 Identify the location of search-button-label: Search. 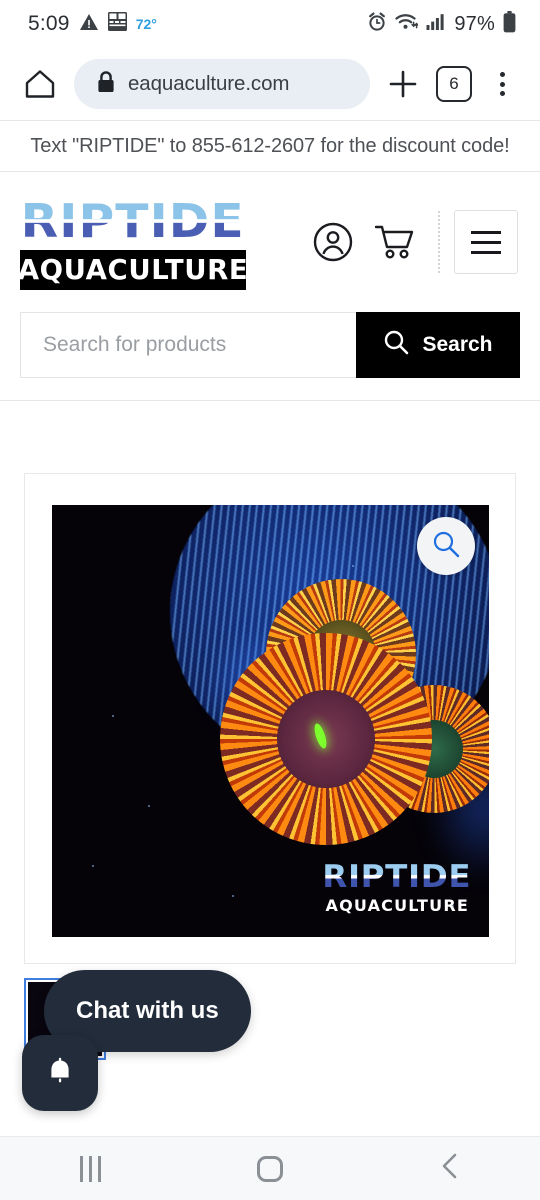
(457, 344).